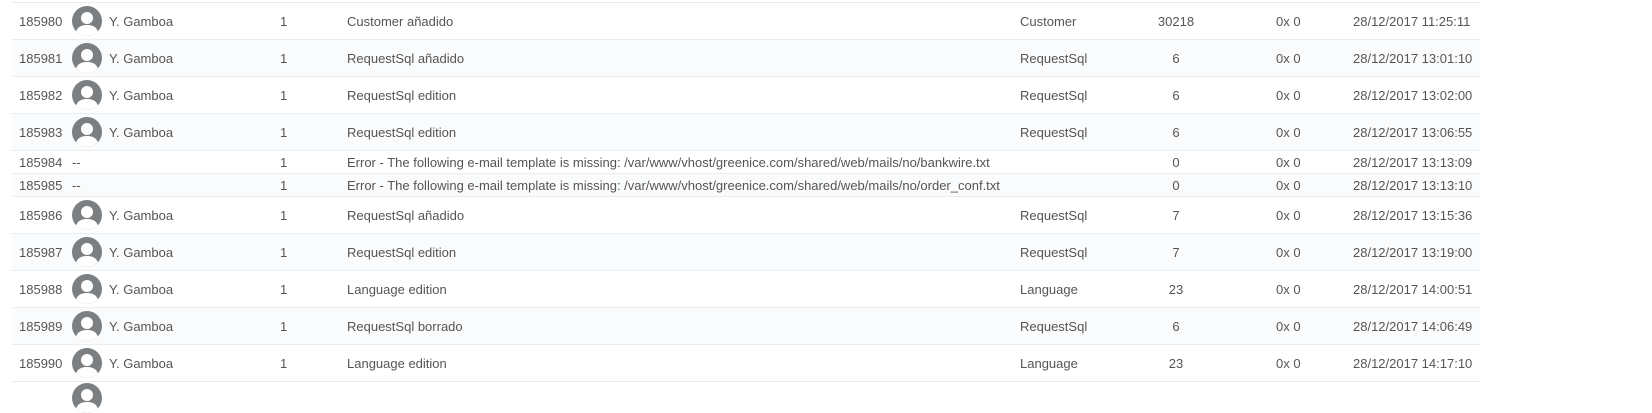 This screenshot has width=1652, height=413. Describe the element at coordinates (1048, 21) in the screenshot. I see `object-type: Customer` at that location.